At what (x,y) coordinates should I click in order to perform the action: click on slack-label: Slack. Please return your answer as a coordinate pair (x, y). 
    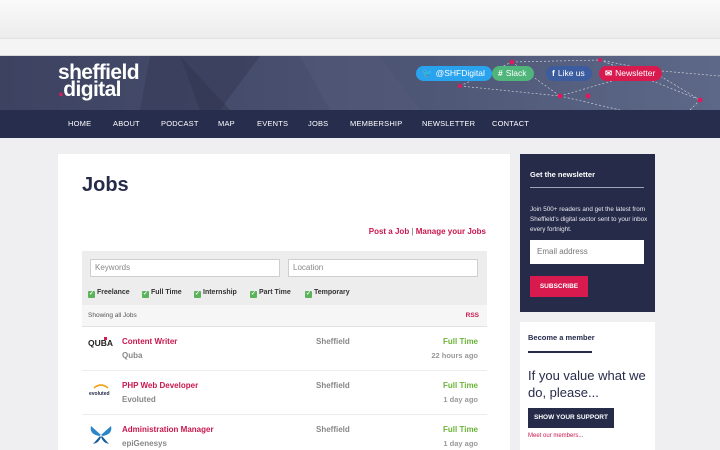
    Looking at the image, I should click on (516, 73).